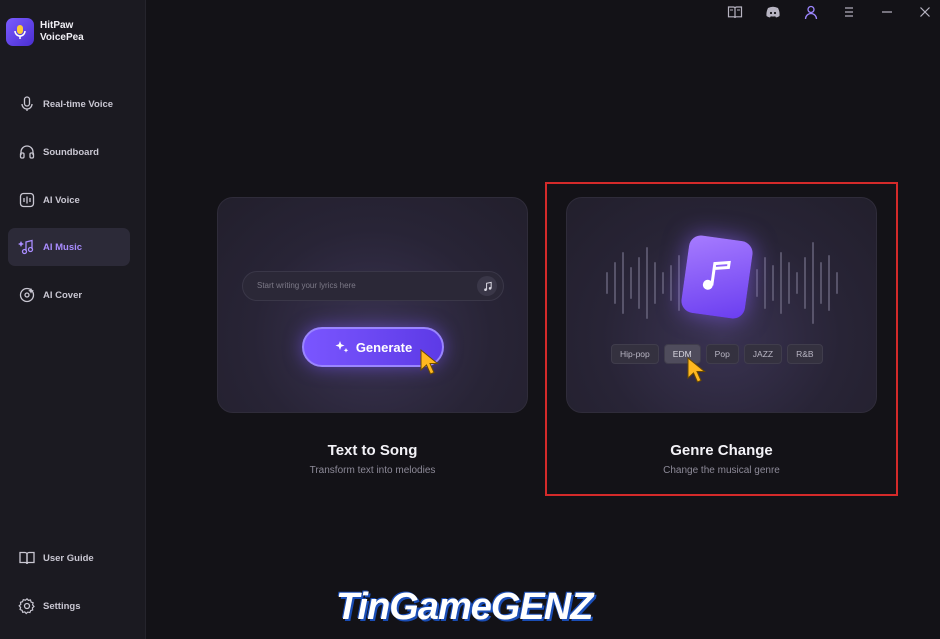 This screenshot has width=940, height=639. What do you see at coordinates (373, 286) in the screenshot?
I see `lyrics-input: Start writing your lyrics here` at bounding box center [373, 286].